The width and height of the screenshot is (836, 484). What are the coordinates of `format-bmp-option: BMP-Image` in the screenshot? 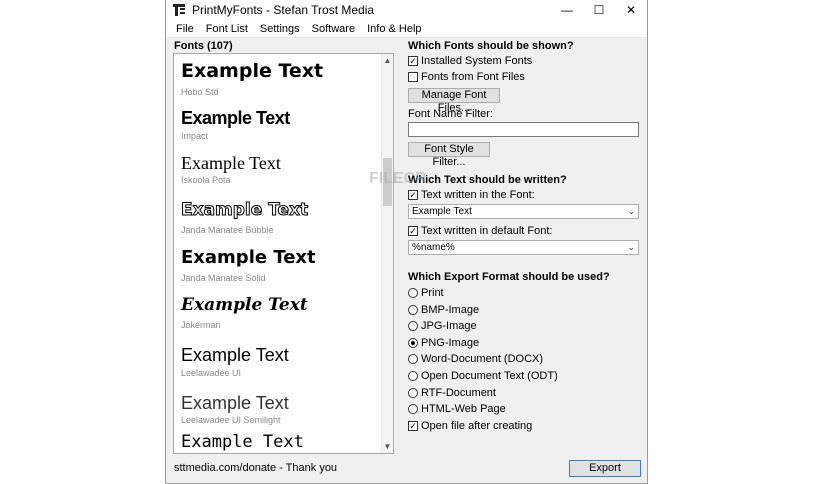 It's located at (443, 310).